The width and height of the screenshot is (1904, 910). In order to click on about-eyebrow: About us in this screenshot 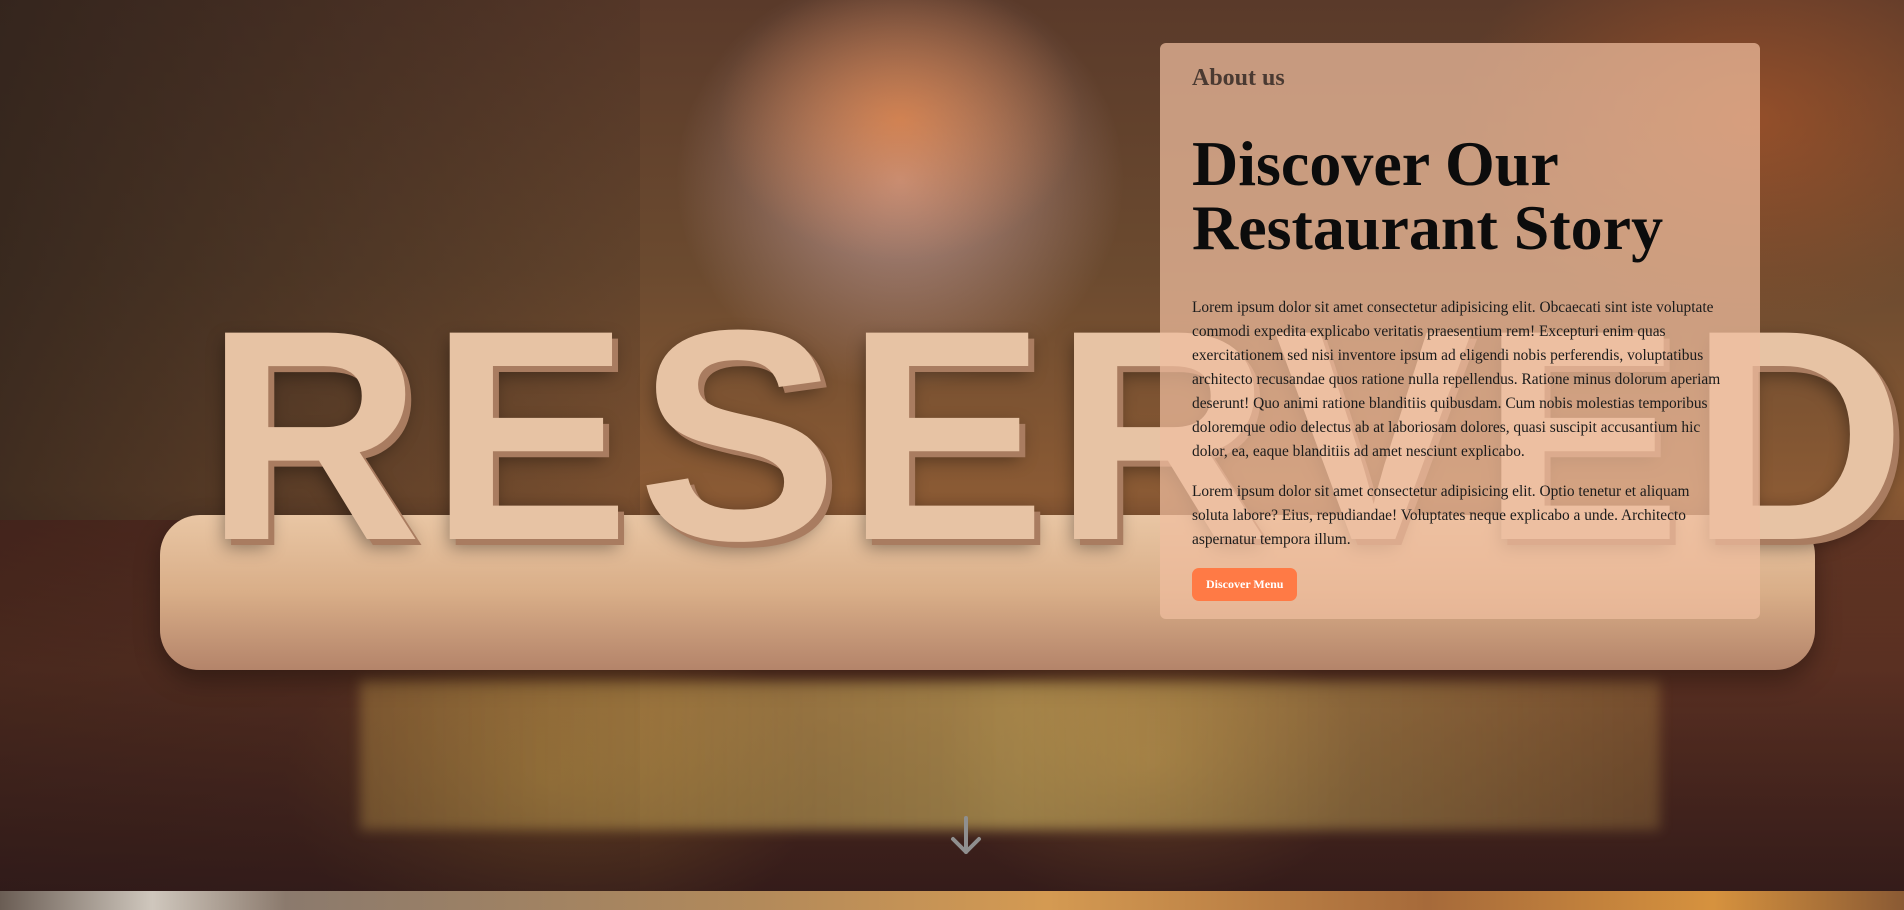, I will do `click(1238, 78)`.